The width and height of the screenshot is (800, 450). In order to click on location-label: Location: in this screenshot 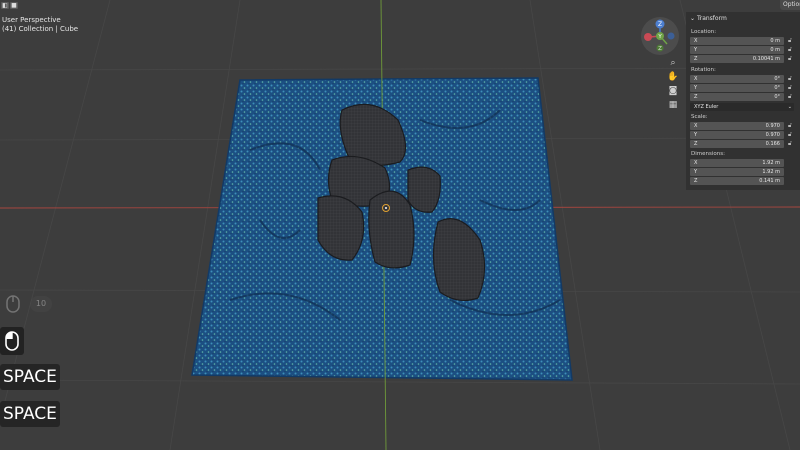, I will do `click(704, 32)`.